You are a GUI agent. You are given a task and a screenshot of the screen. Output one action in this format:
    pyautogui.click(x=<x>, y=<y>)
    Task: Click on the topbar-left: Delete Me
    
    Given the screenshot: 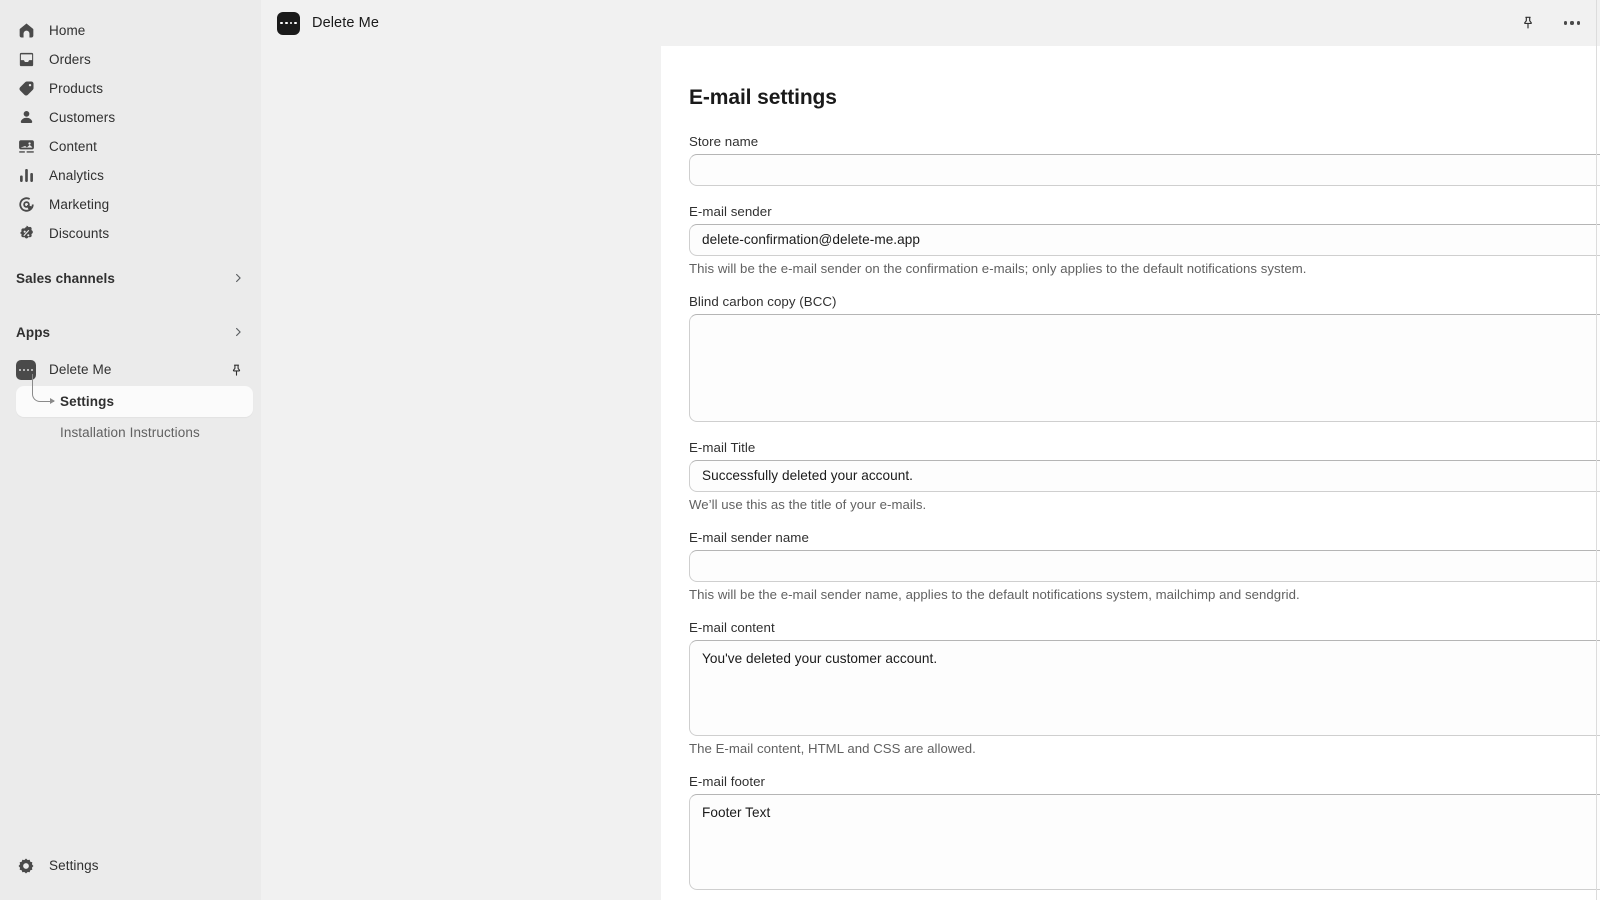 What is the action you would take?
    pyautogui.click(x=328, y=23)
    